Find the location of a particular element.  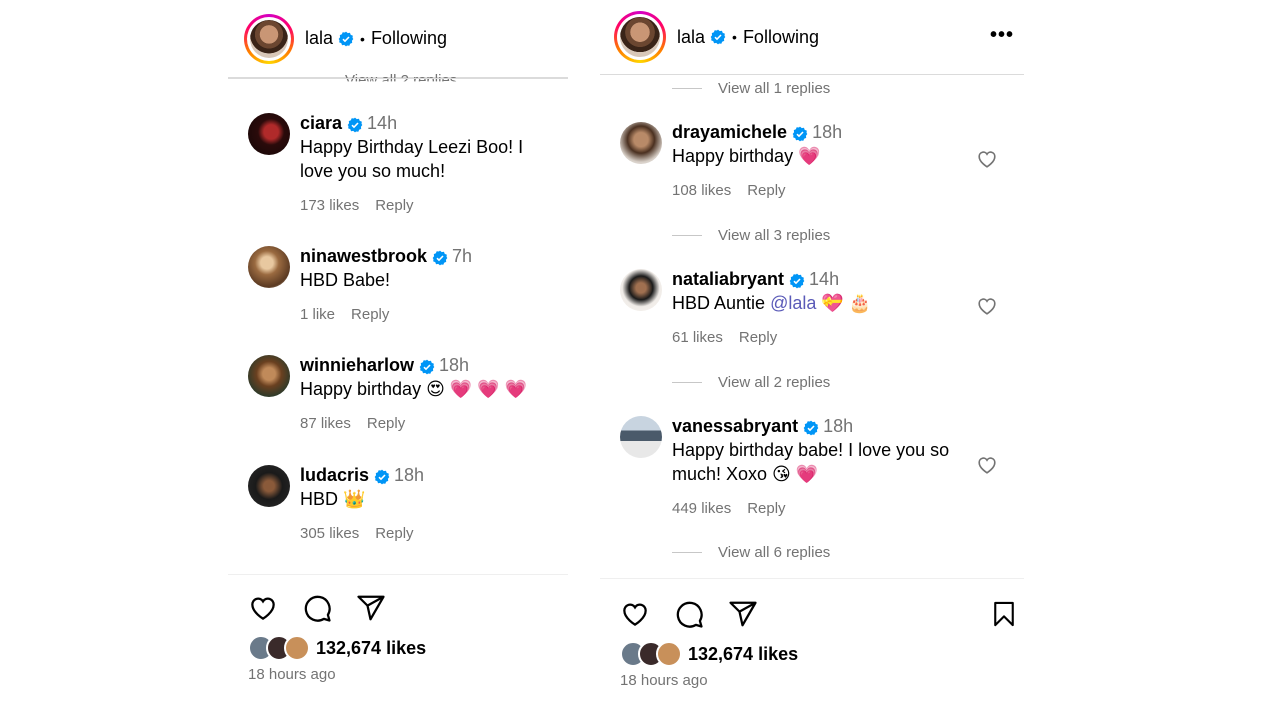

view-replies-link: View all 6 replies is located at coordinates (751, 552).